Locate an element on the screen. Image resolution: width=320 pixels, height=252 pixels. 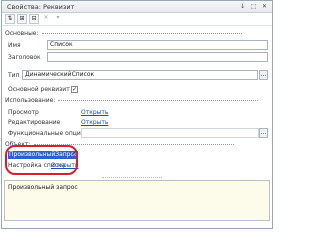
title-buttons: ↓ ⬚ ✕ is located at coordinates (253, 6).